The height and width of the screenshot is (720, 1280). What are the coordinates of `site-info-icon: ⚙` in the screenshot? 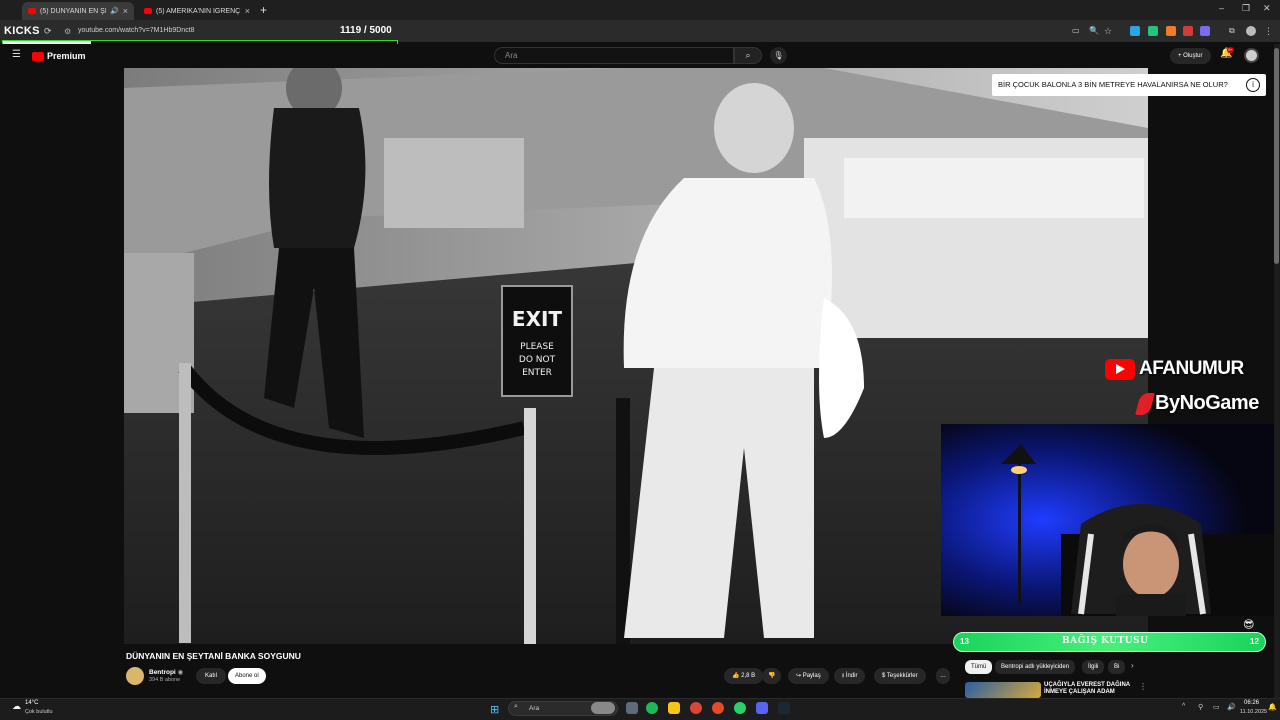 It's located at (67, 31).